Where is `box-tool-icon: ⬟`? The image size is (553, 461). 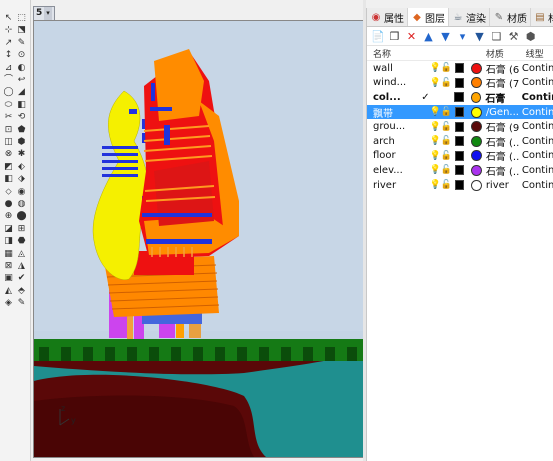
box-tool-icon: ⬟ is located at coordinates (21, 130).